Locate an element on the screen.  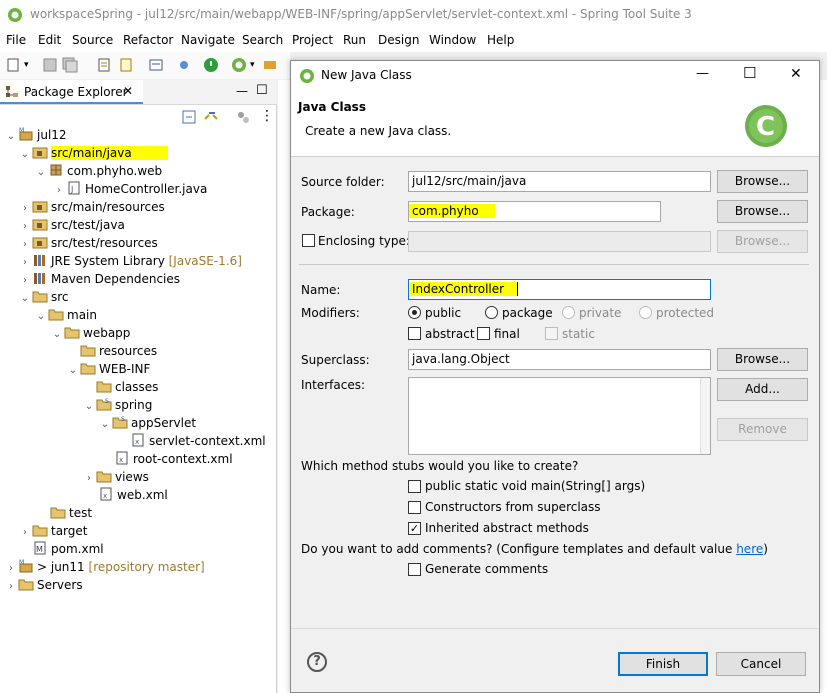
tree-item-src-test-resources: › src/test/resources is located at coordinates (88, 243).